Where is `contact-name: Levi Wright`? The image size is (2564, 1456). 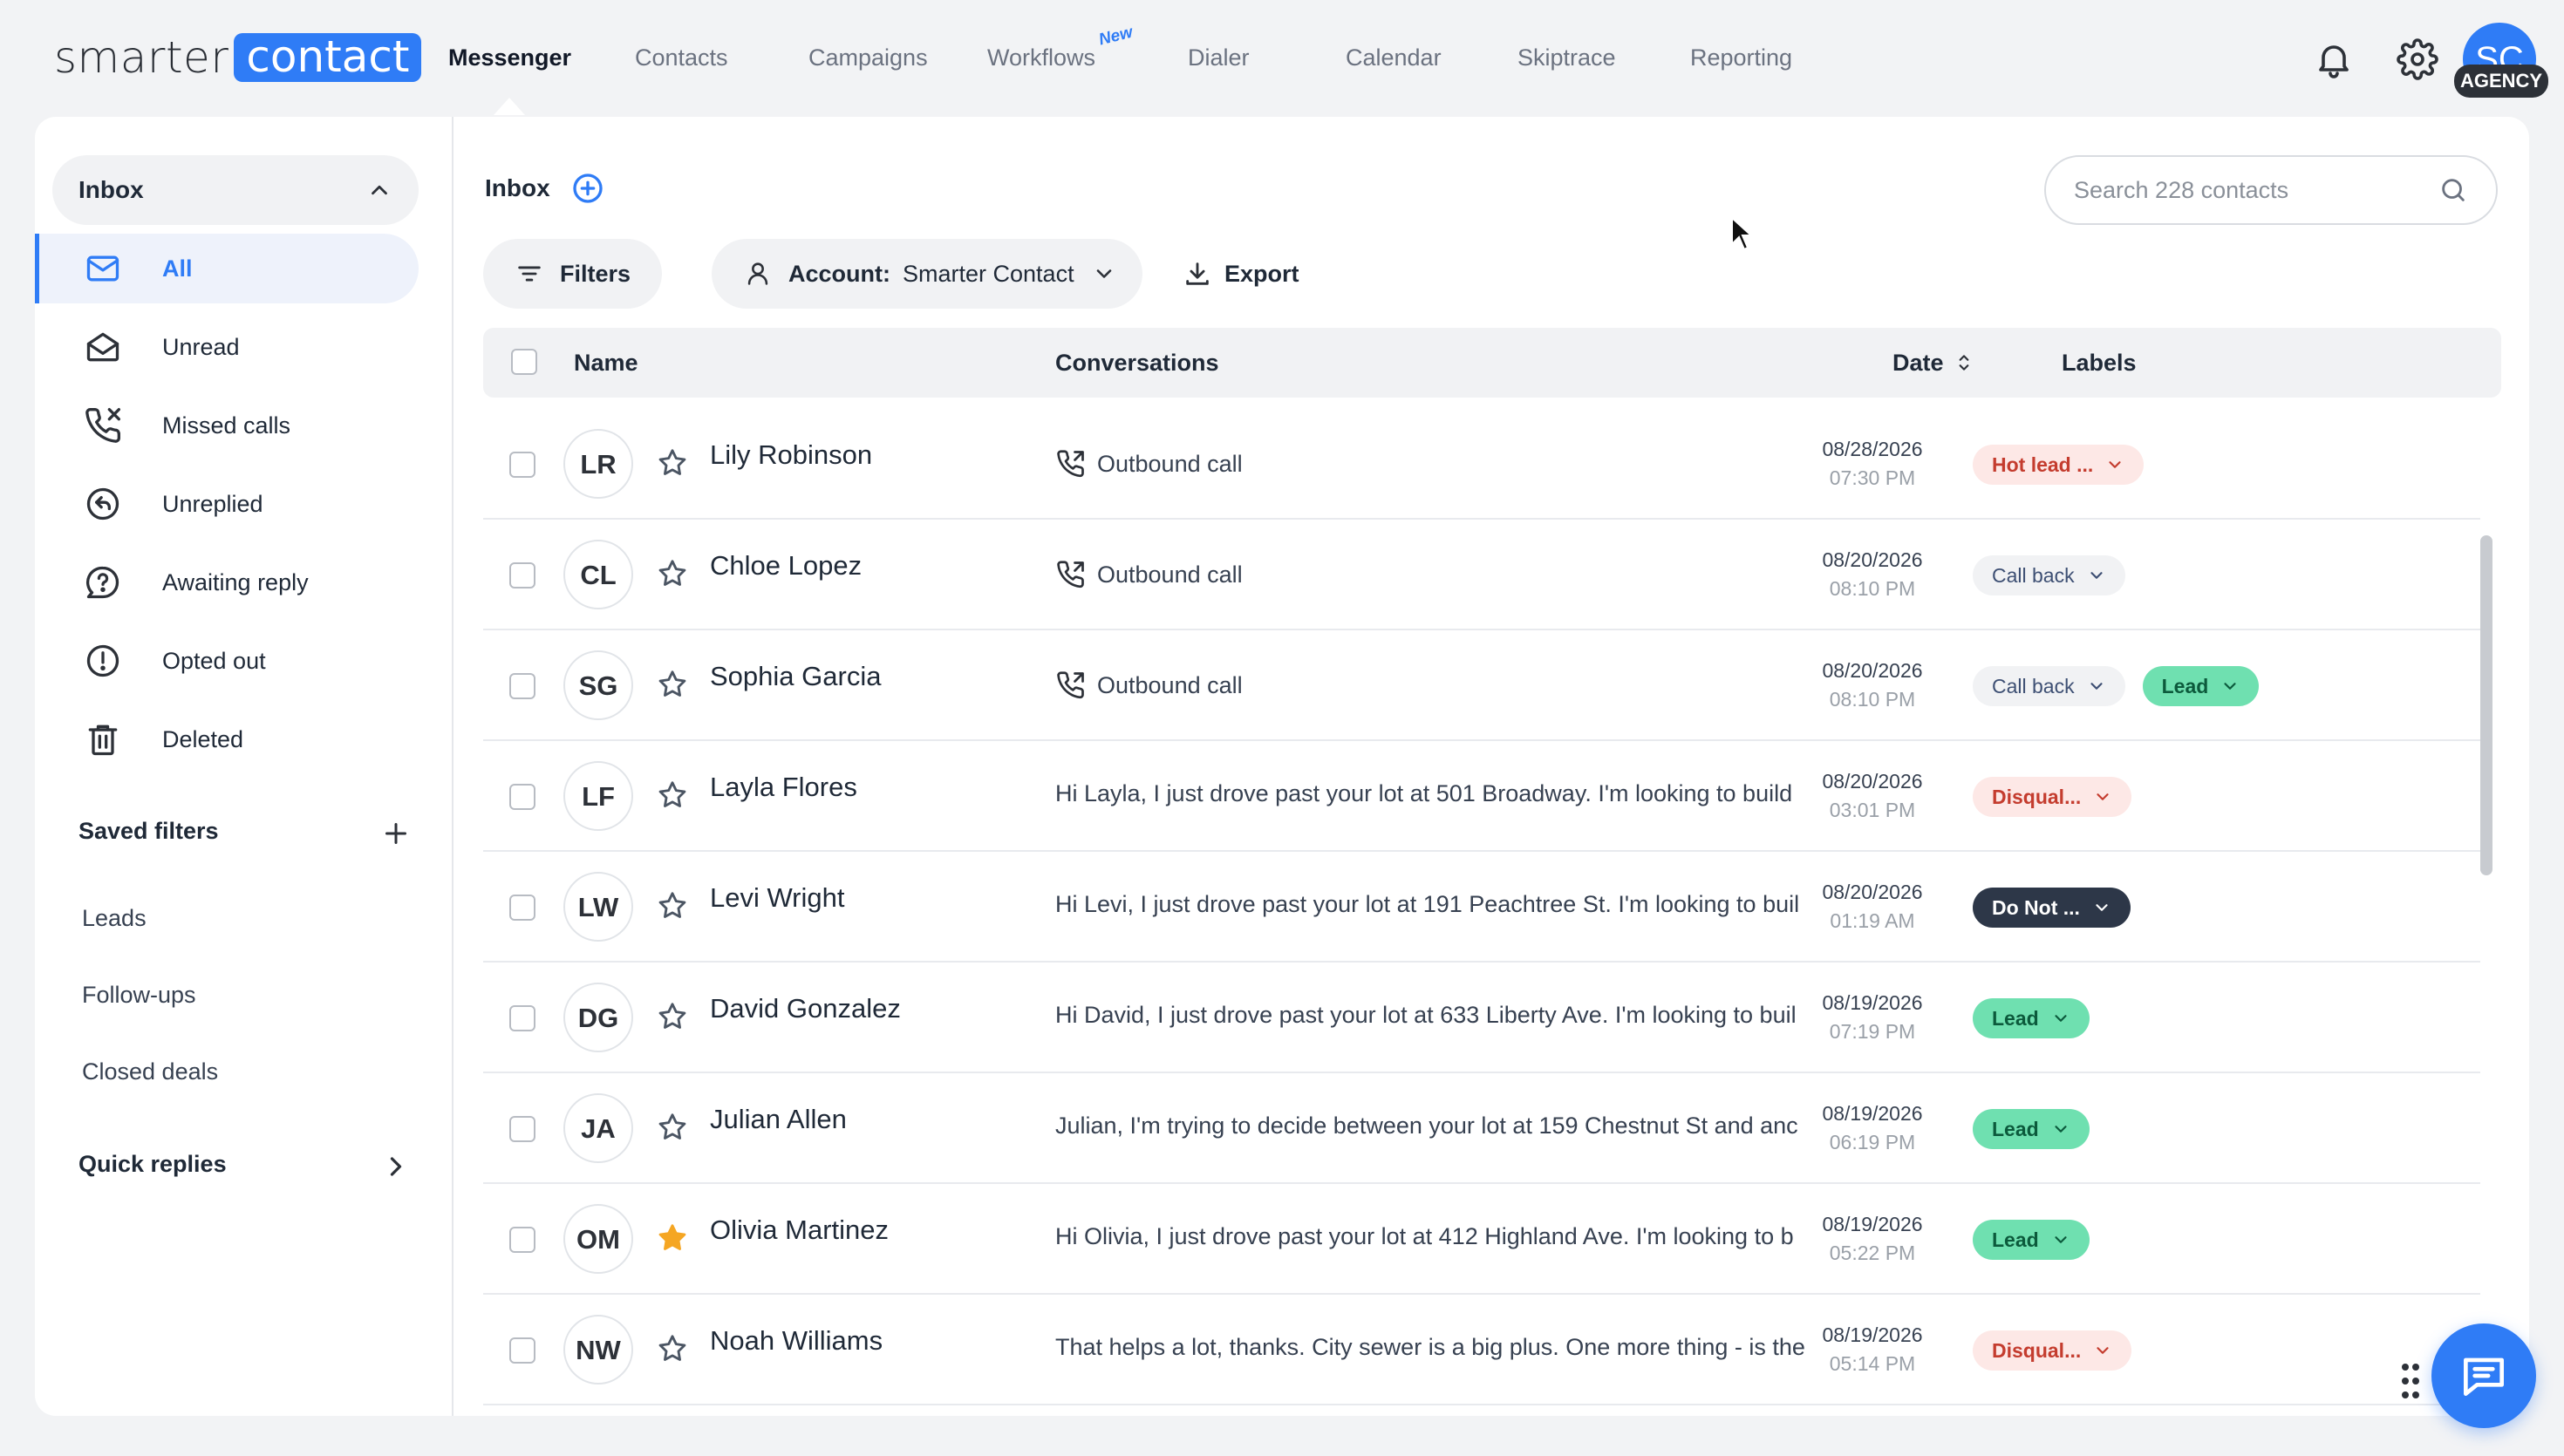
contact-name: Levi Wright is located at coordinates (777, 898).